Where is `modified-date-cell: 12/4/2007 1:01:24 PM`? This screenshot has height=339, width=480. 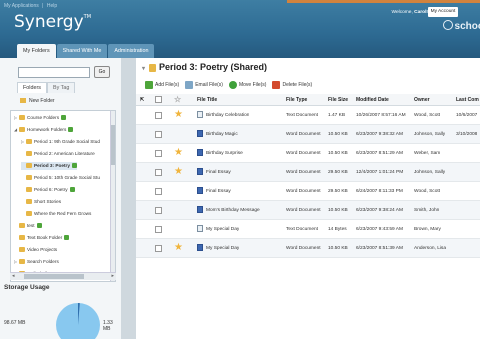
modified-date-cell: 12/4/2007 1:01:24 PM is located at coordinates (380, 172).